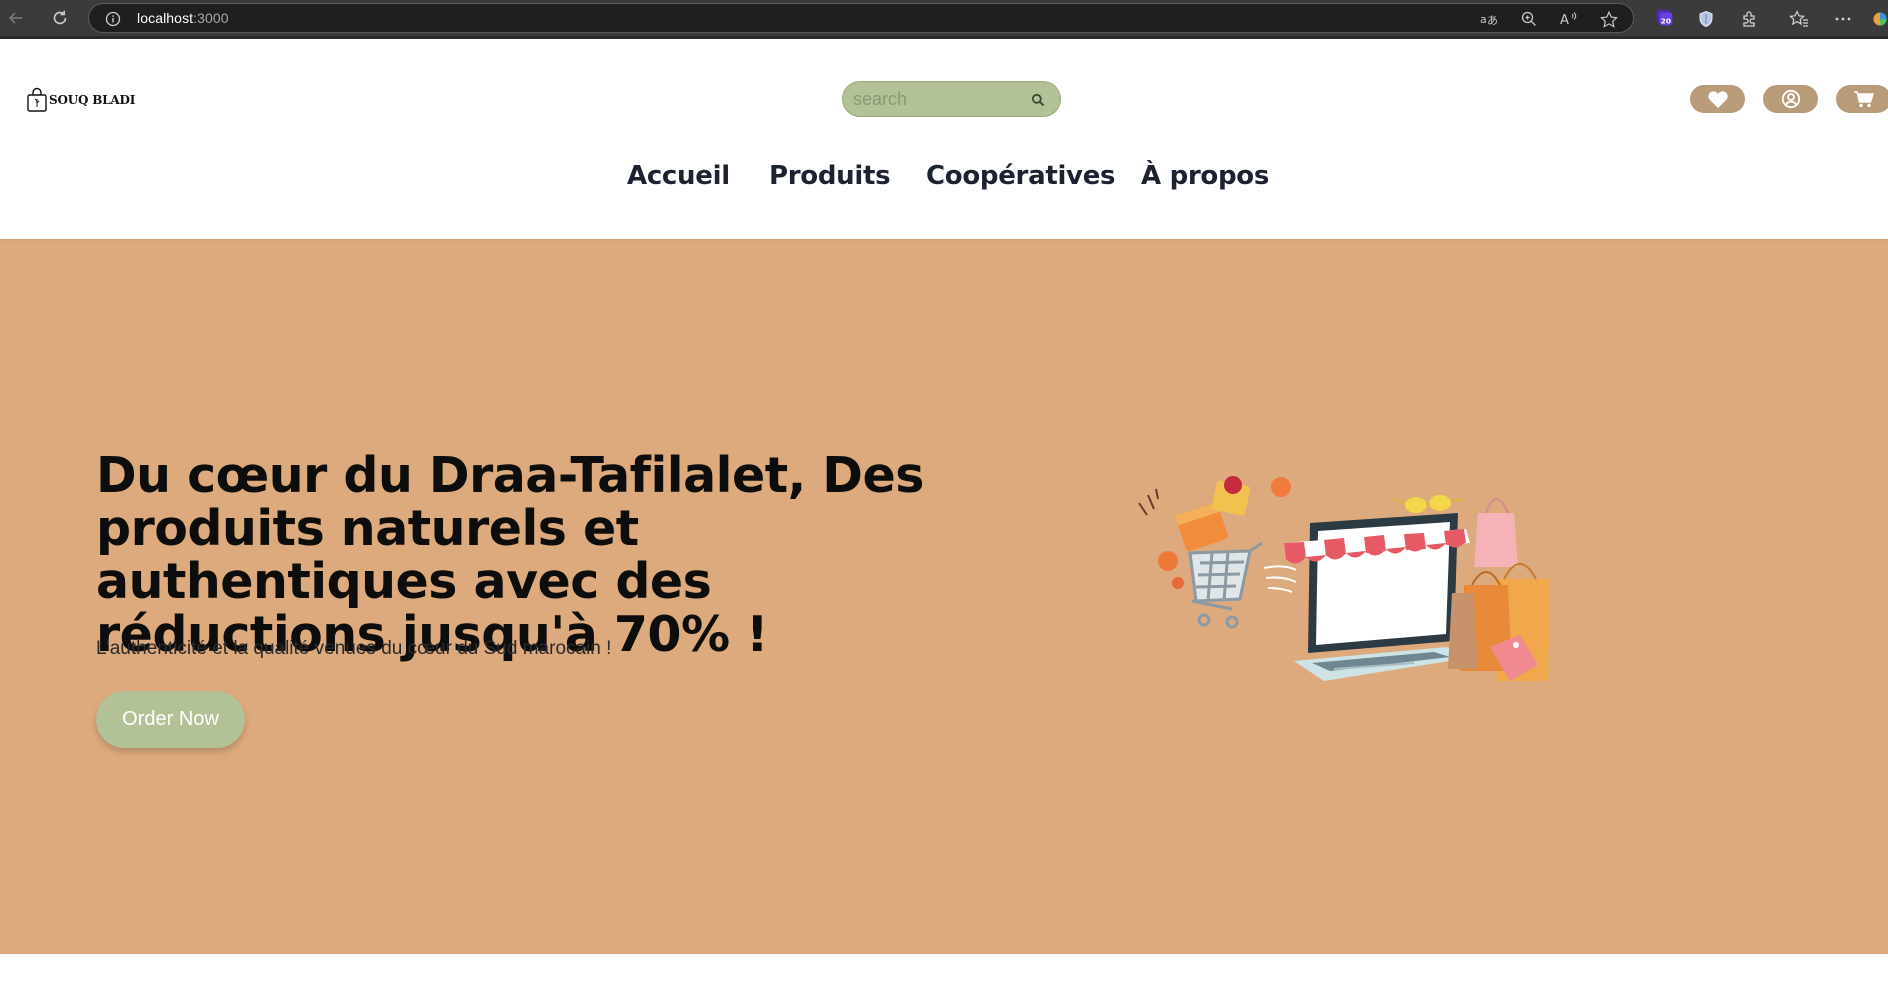 This screenshot has height=990, width=1888. I want to click on user-icon, so click(1790, 99).